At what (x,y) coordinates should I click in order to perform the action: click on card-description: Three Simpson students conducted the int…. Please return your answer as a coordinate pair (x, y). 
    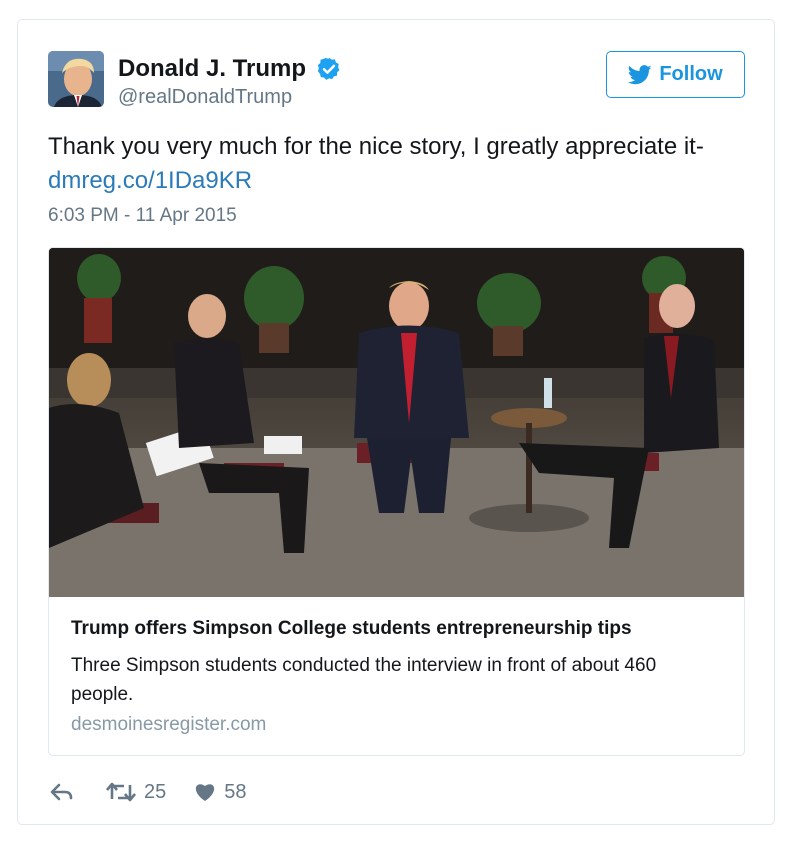
    Looking at the image, I should click on (364, 680).